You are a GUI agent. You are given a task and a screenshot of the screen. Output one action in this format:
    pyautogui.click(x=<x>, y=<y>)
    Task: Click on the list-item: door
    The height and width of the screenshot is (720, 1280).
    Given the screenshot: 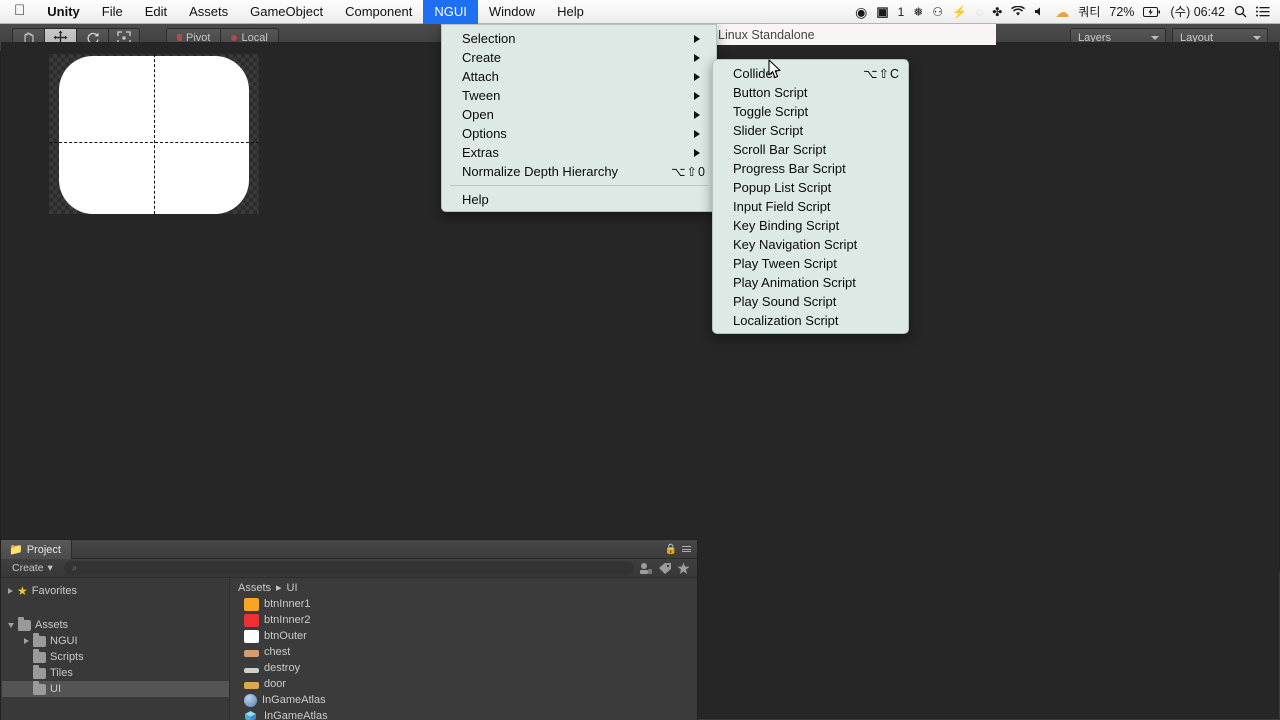 What is the action you would take?
    pyautogui.click(x=463, y=684)
    